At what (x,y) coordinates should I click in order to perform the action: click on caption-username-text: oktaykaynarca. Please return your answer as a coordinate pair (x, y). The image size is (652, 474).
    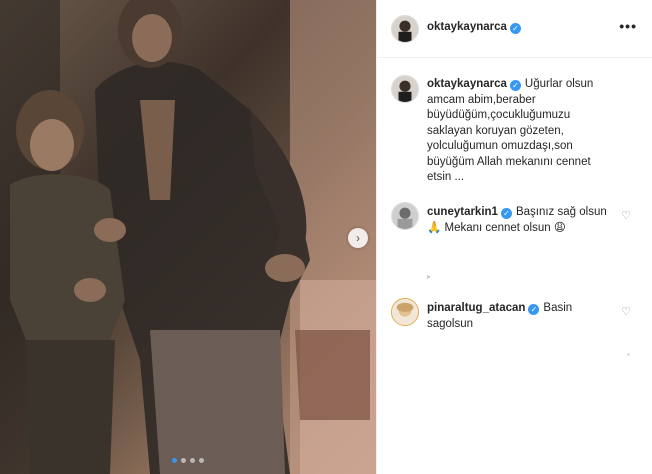
    Looking at the image, I should click on (467, 84).